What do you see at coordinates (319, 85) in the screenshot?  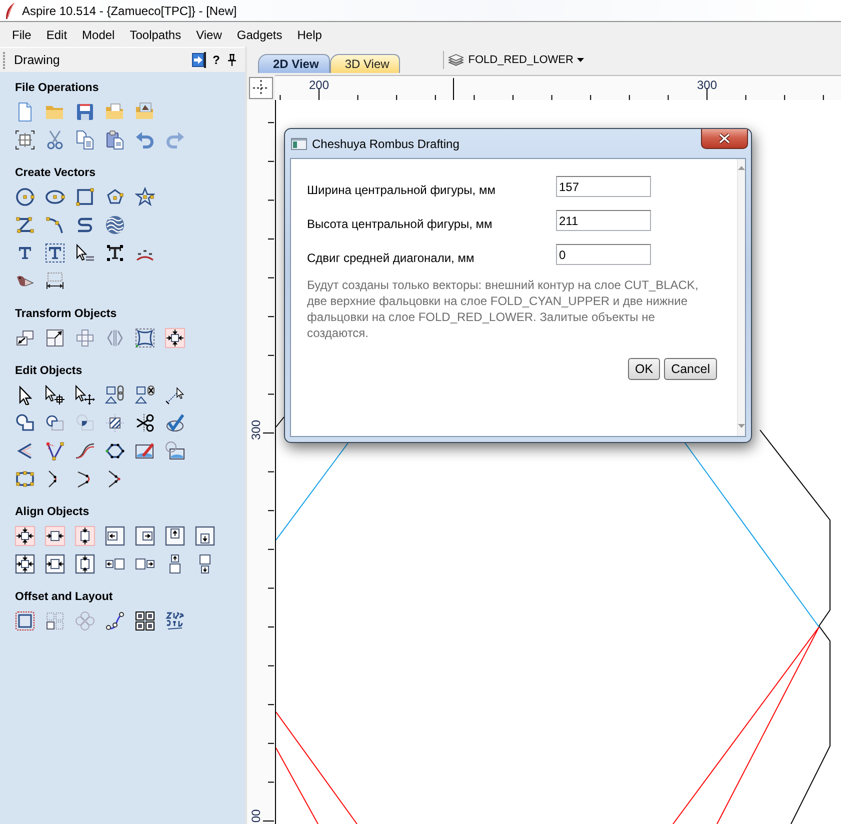 I see `ruler-label: 200` at bounding box center [319, 85].